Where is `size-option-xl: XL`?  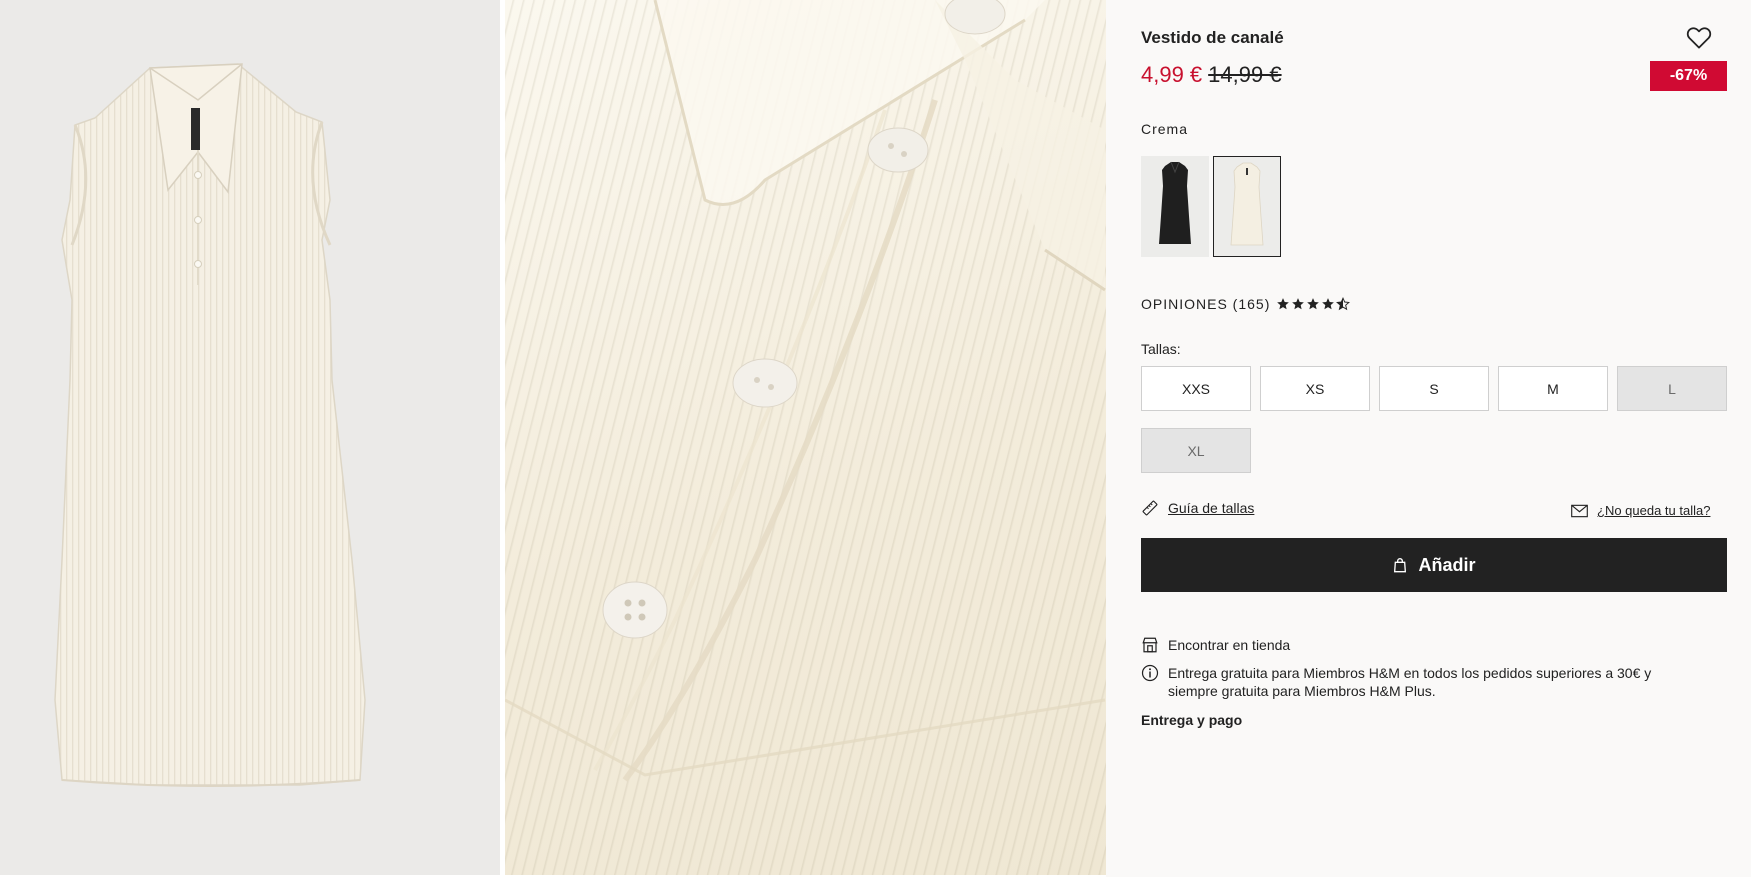
size-option-xl: XL is located at coordinates (1196, 450).